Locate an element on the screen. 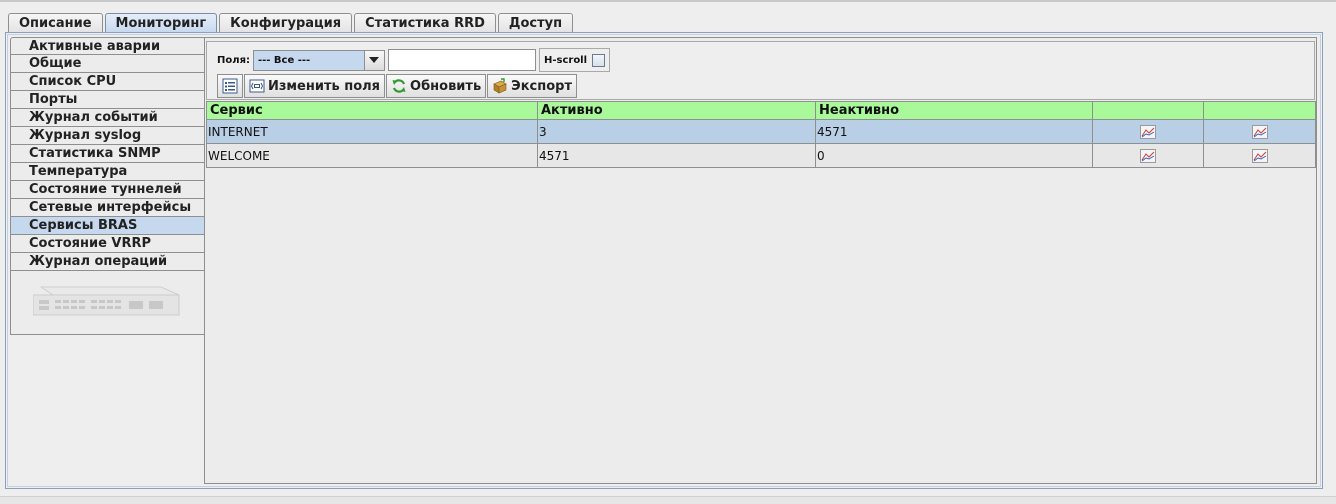  side-item-temperature: Температура is located at coordinates (107, 172).